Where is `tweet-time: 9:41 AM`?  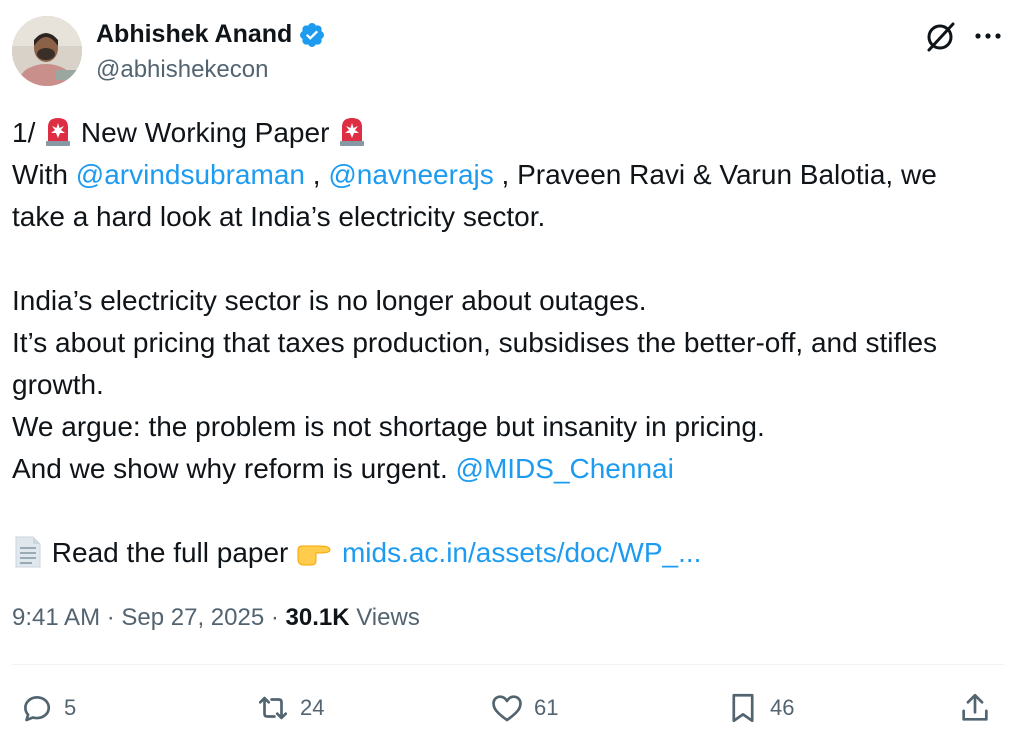 tweet-time: 9:41 AM is located at coordinates (56, 617).